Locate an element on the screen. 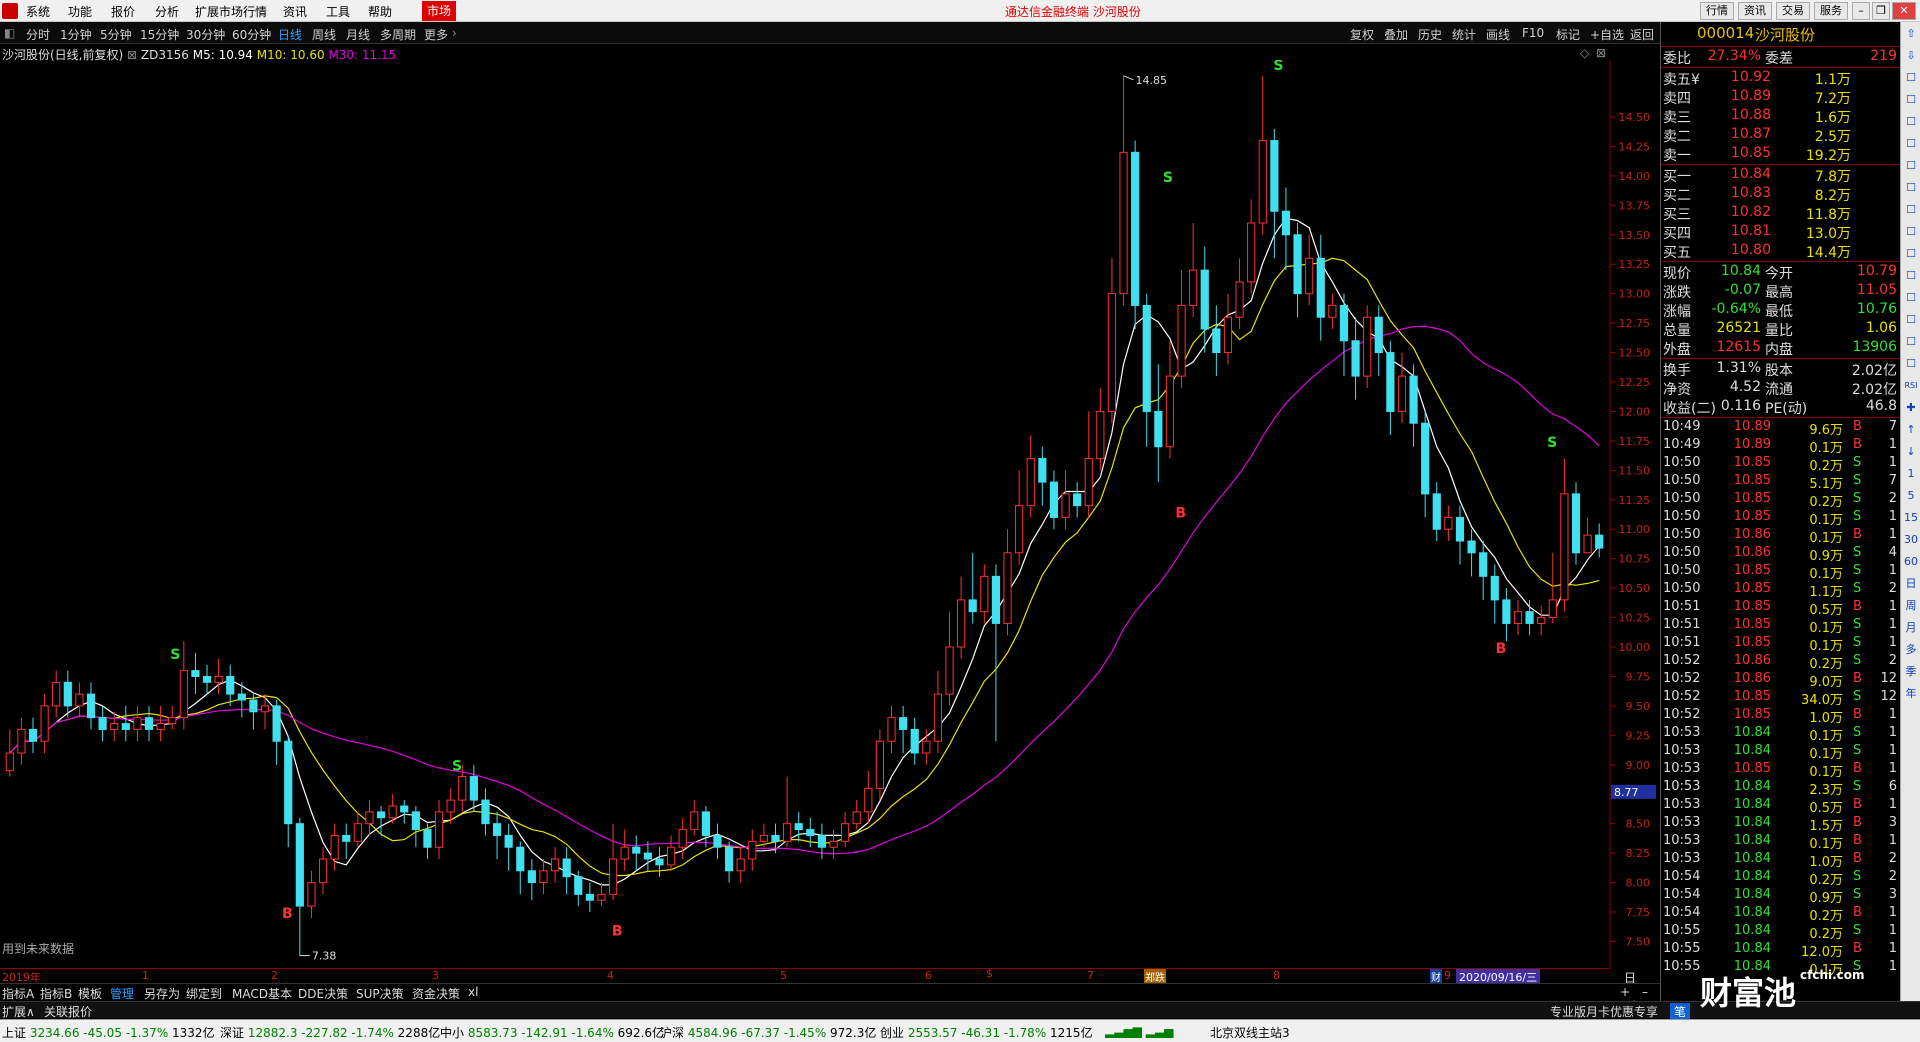 This screenshot has width=1920, height=1042. menu-tools: 工具 is located at coordinates (338, 11).